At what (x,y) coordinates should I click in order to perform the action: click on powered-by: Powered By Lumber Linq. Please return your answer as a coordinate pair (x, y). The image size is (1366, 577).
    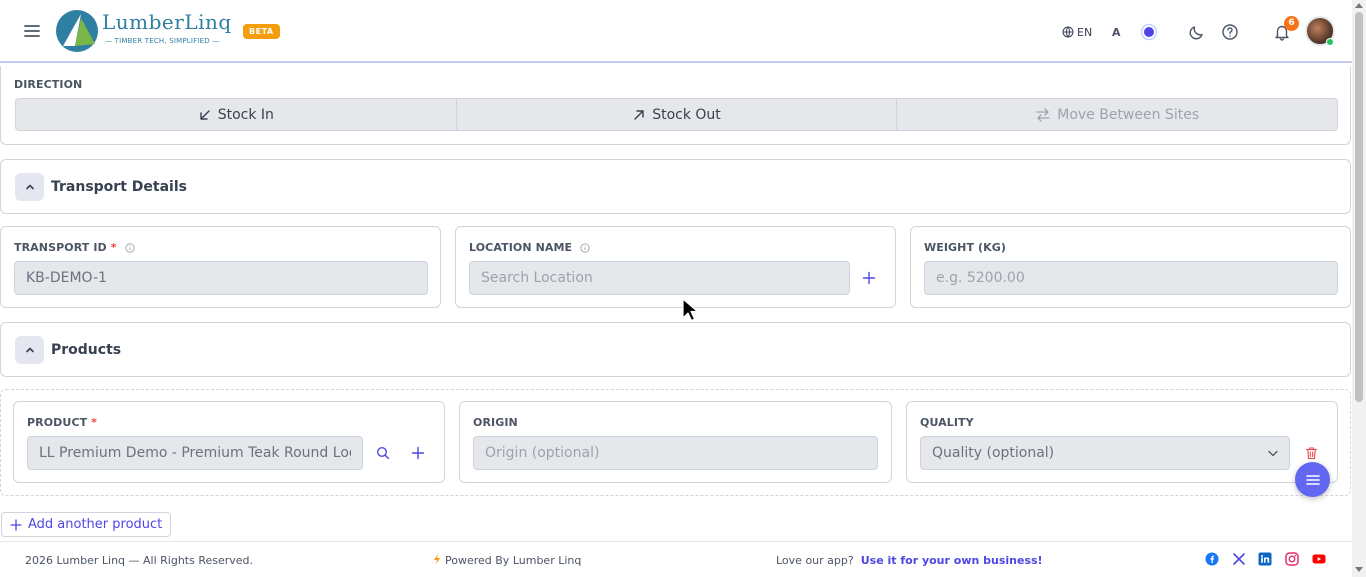
    Looking at the image, I should click on (507, 560).